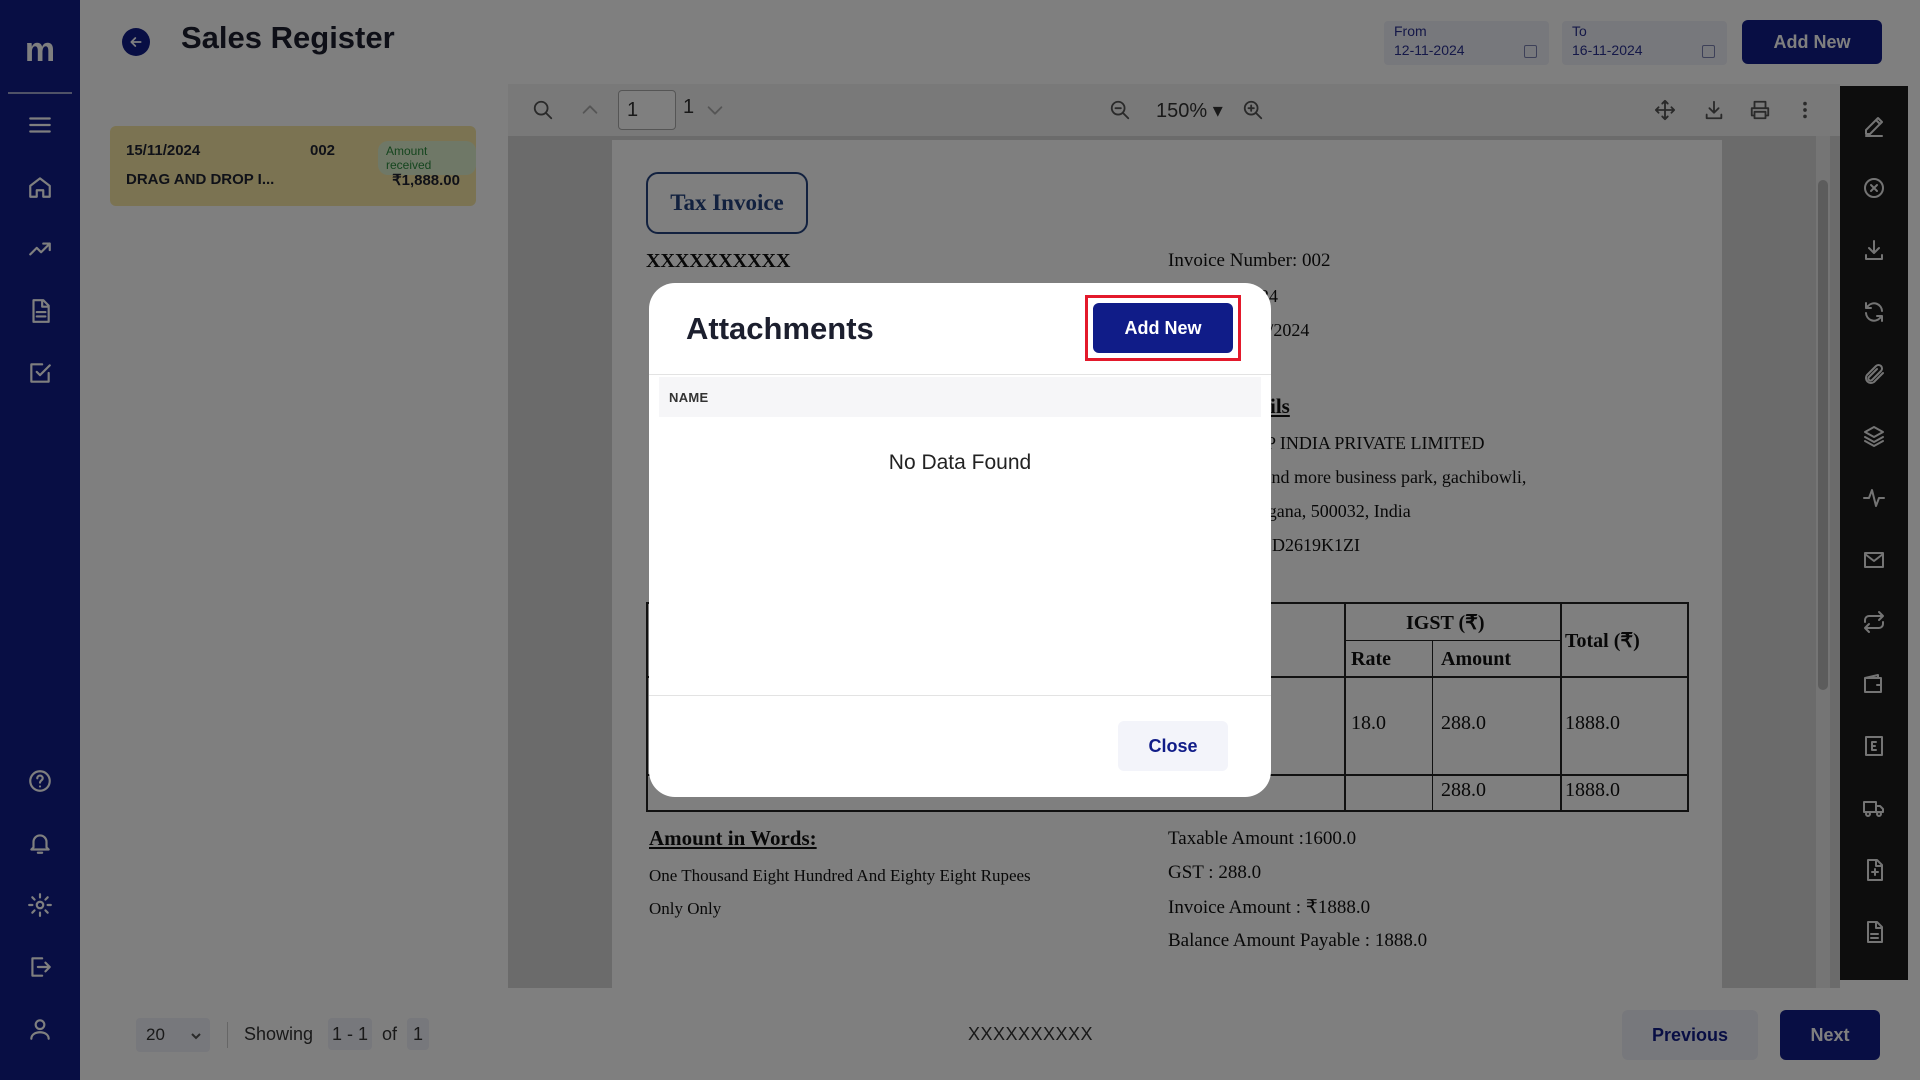 The height and width of the screenshot is (1080, 1920). I want to click on column-header-name: NAME, so click(960, 397).